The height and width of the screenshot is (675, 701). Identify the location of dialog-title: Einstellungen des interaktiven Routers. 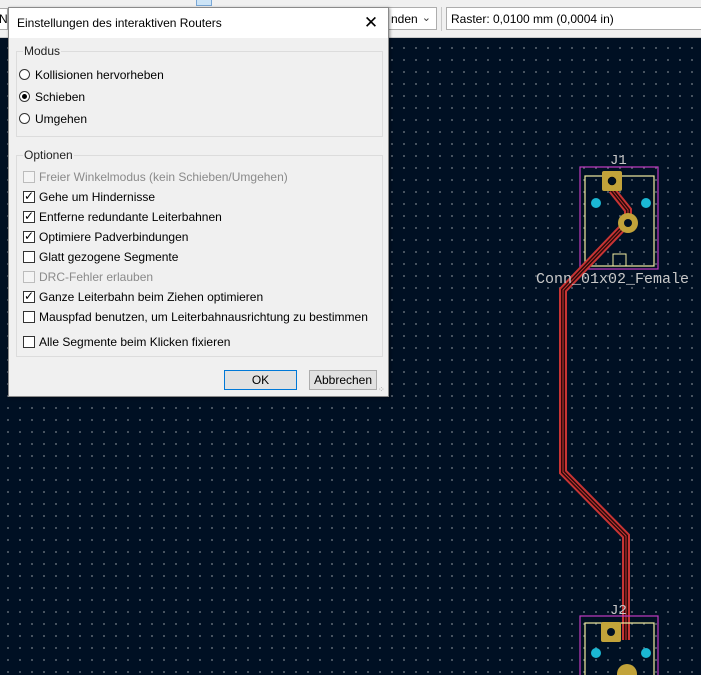
(119, 23).